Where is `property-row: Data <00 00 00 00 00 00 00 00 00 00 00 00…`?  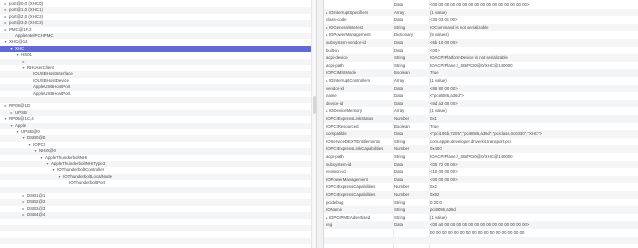 property-row: Data <00 00 00 00 00 00 00 00 00 00 00 00… is located at coordinates (481, 5).